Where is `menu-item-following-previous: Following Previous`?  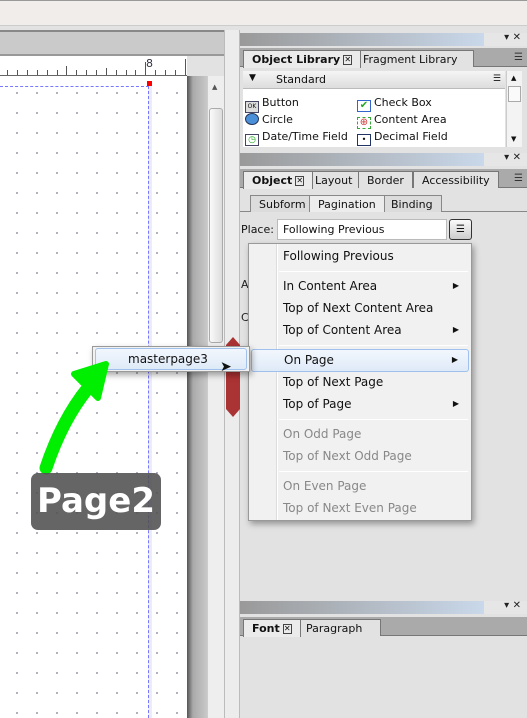 menu-item-following-previous: Following Previous is located at coordinates (360, 257).